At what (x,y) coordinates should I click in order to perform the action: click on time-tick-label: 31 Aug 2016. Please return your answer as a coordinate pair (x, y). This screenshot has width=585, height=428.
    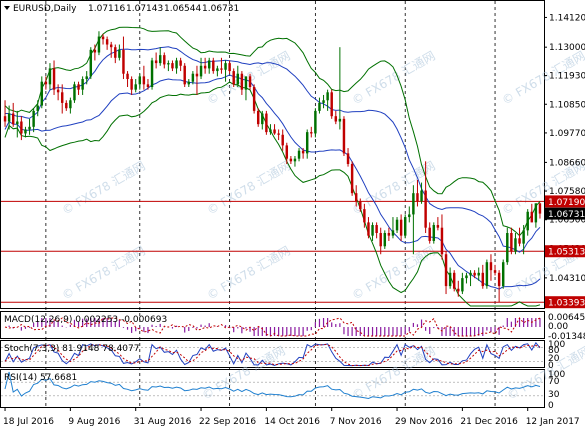
    Looking at the image, I should click on (163, 422).